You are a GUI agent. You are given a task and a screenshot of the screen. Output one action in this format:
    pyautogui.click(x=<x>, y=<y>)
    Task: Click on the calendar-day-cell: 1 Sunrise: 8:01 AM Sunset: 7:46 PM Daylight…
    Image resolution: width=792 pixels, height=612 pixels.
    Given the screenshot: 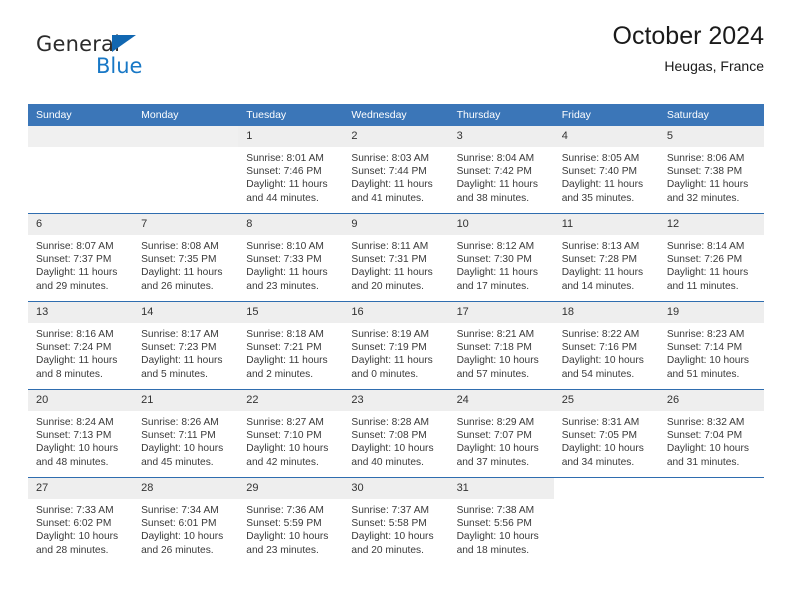 What is the action you would take?
    pyautogui.click(x=291, y=170)
    